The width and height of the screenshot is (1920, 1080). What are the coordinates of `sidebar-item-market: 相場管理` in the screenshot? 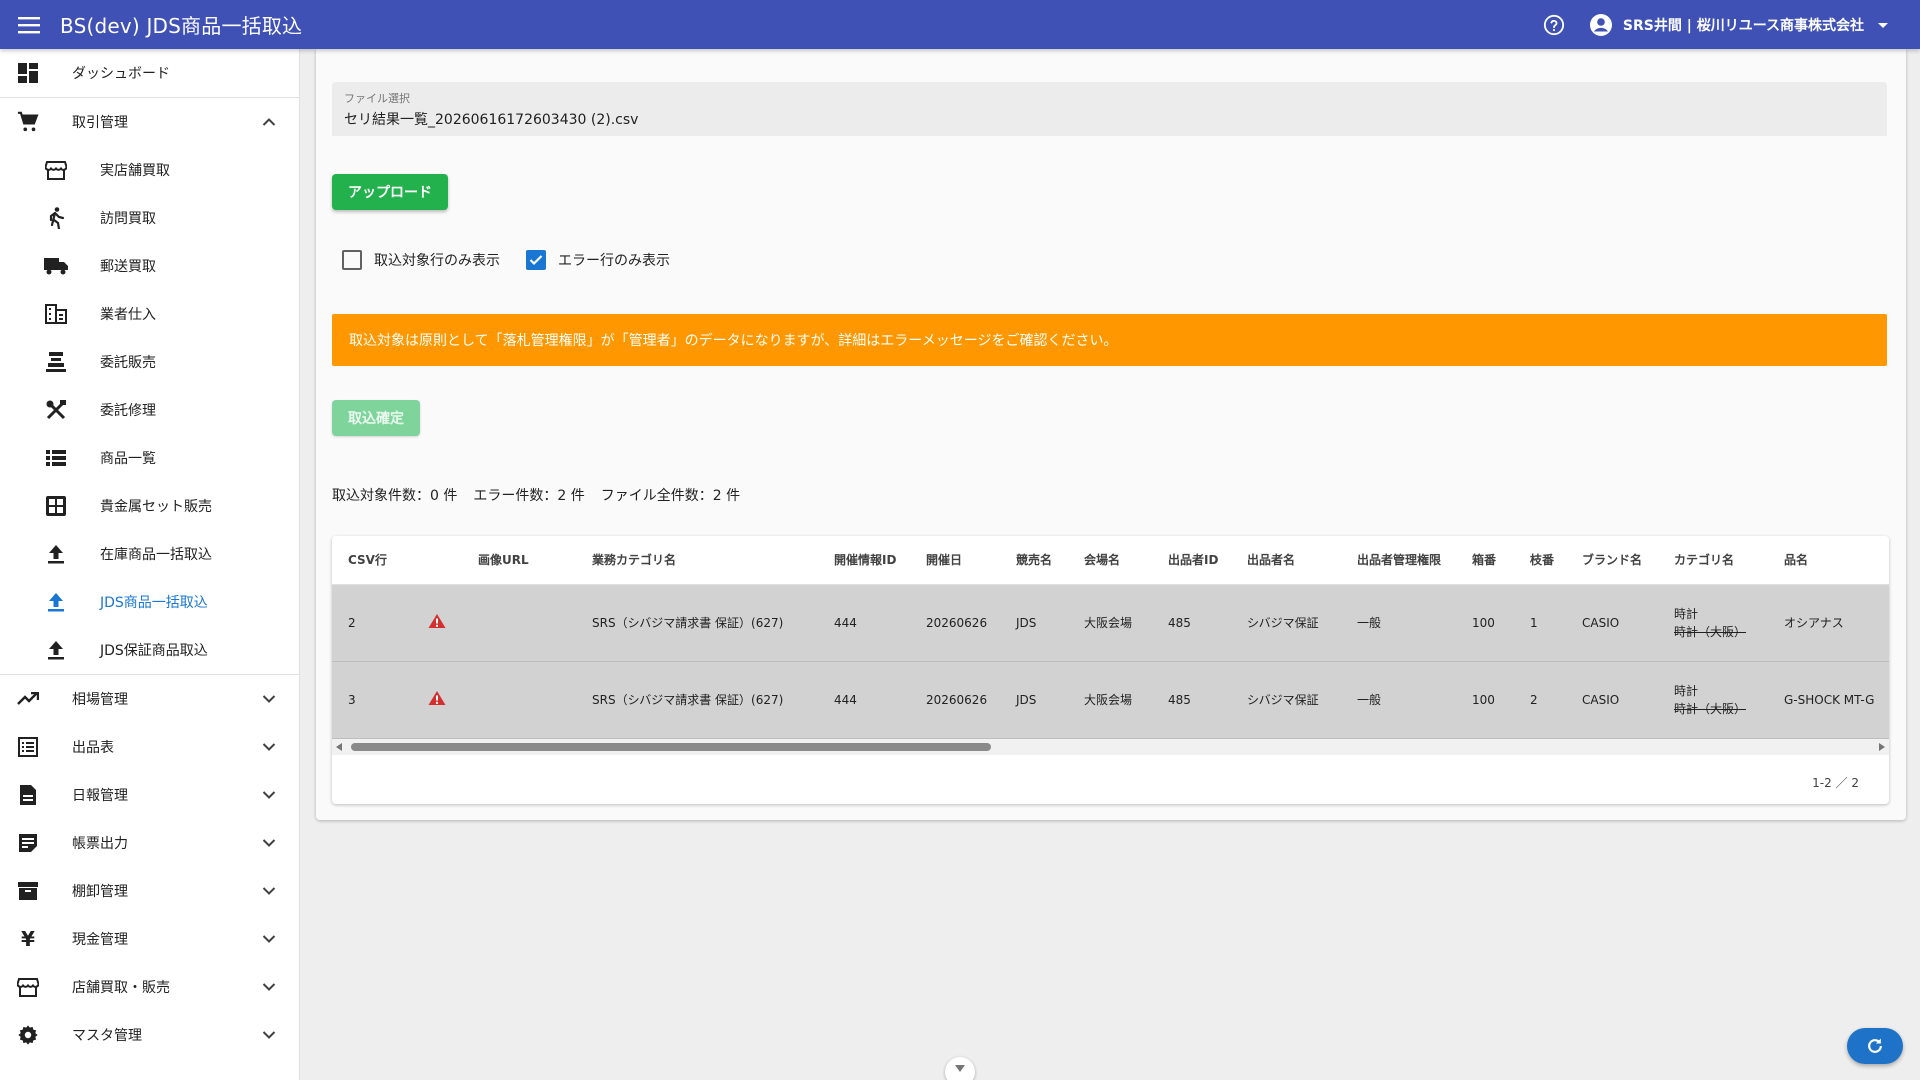 It's located at (149, 699).